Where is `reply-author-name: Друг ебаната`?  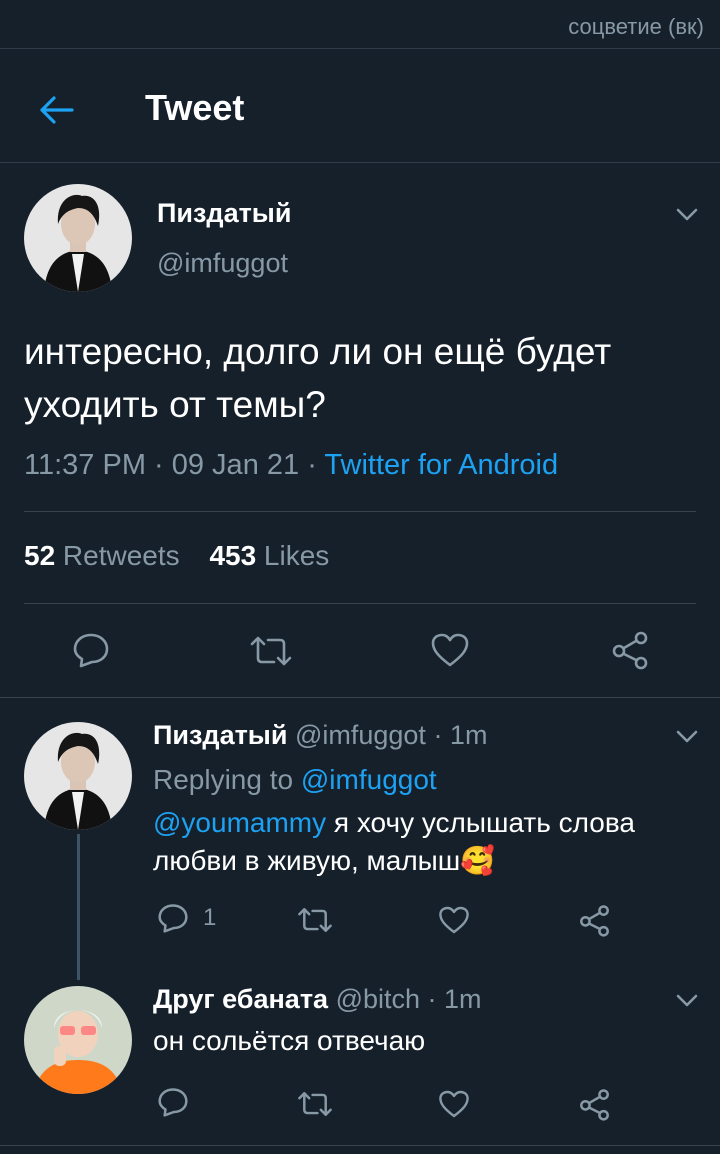
reply-author-name: Друг ебаната is located at coordinates (240, 999).